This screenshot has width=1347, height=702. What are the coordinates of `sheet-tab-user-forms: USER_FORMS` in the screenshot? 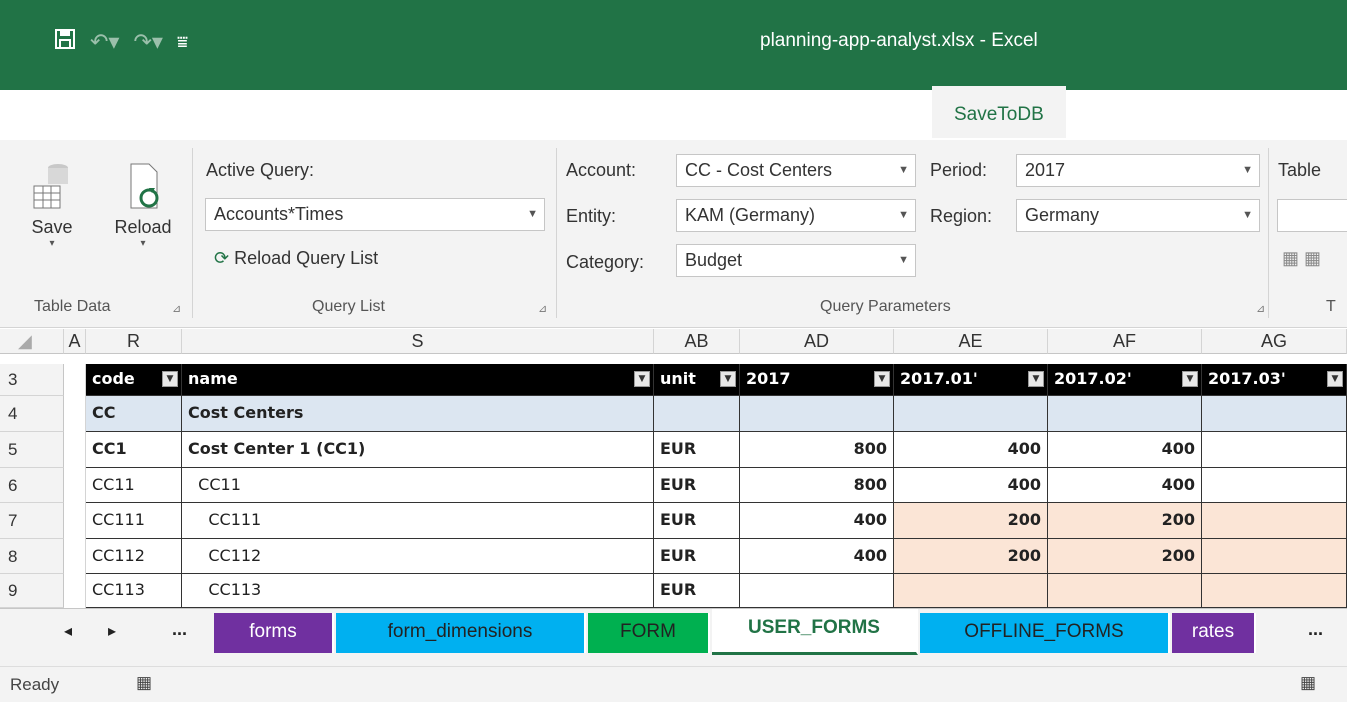 It's located at (815, 632).